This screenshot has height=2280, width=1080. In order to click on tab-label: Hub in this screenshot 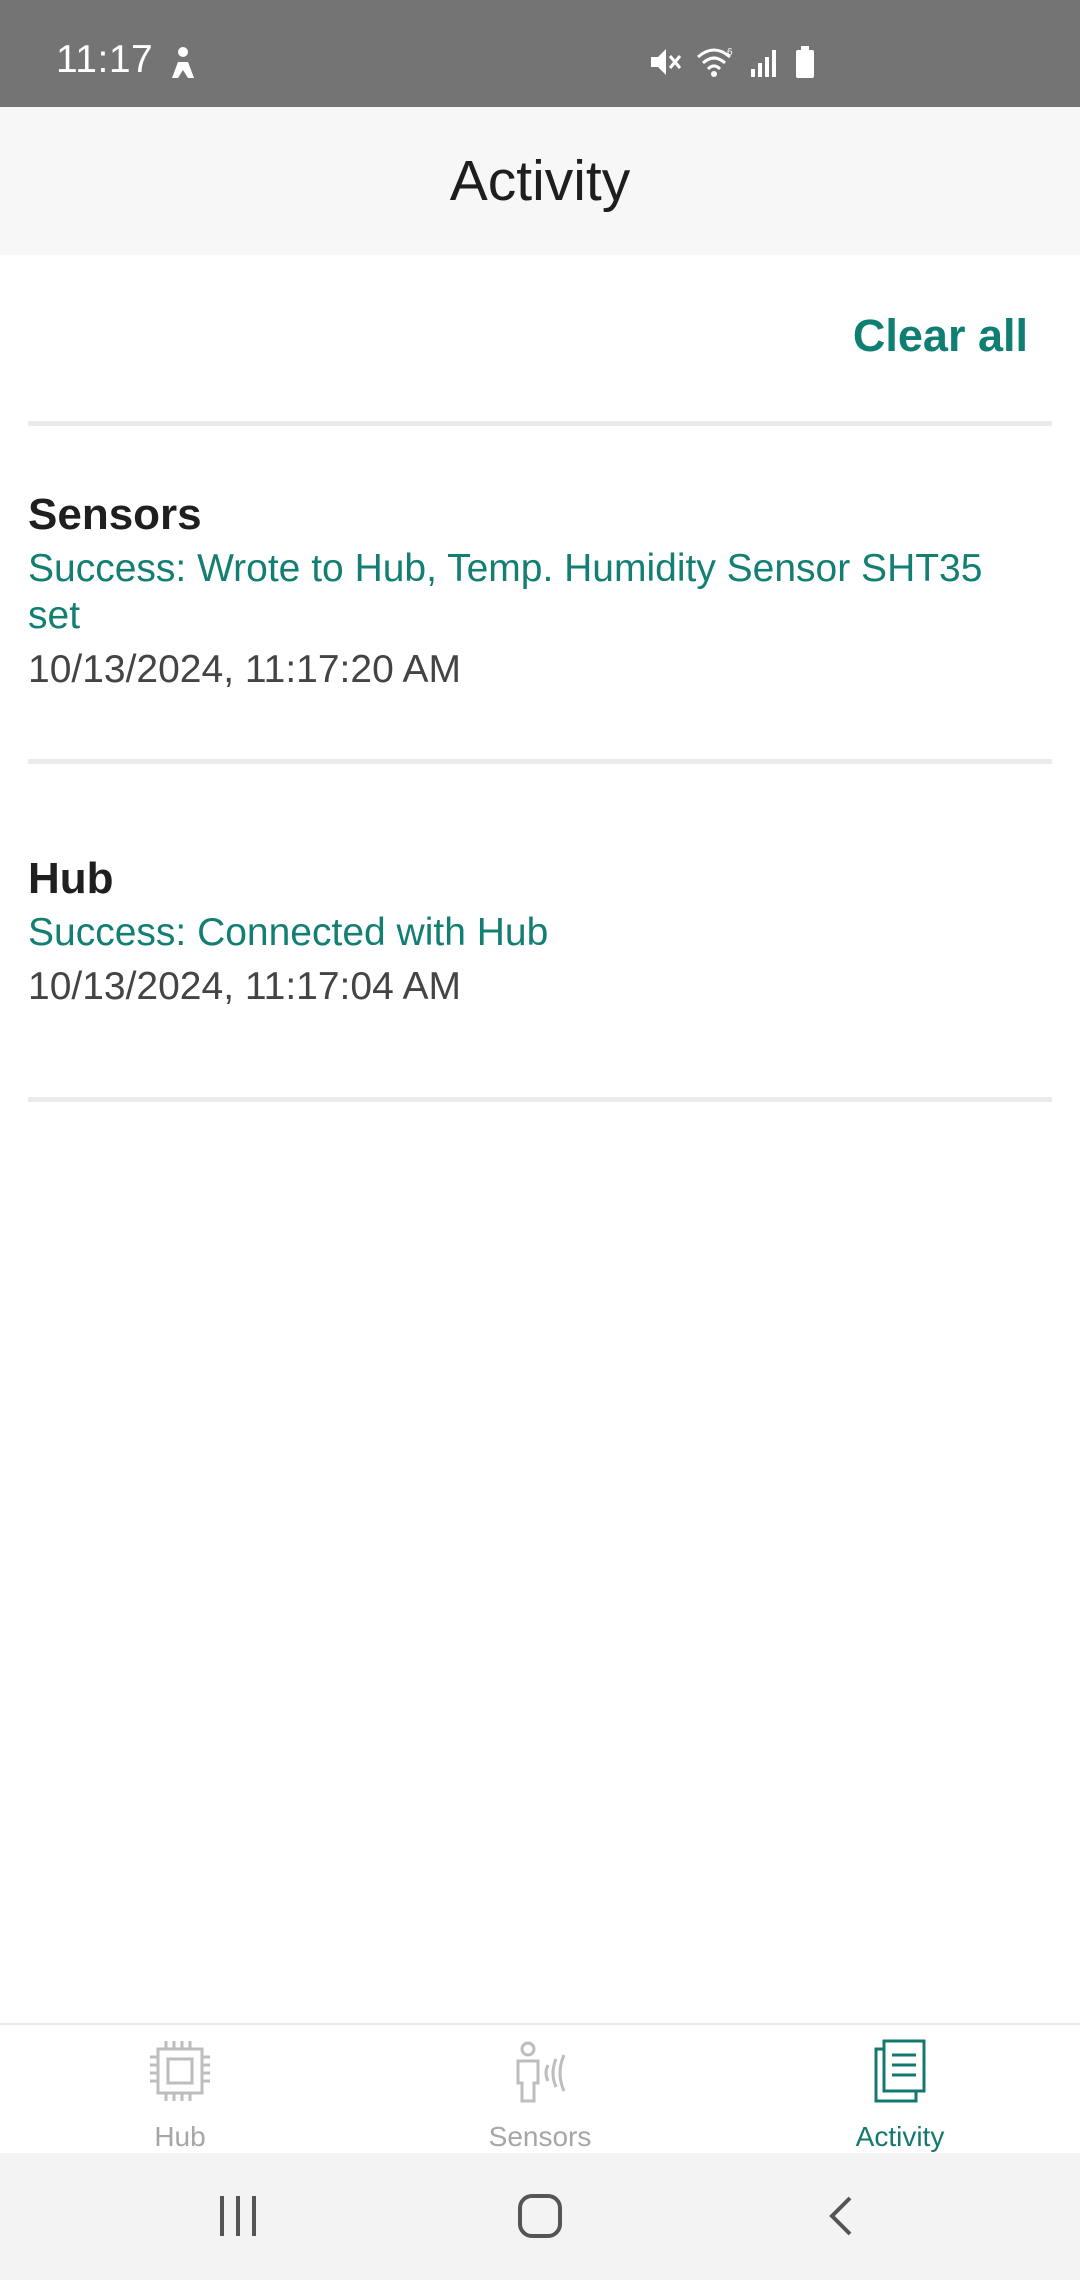, I will do `click(180, 2136)`.